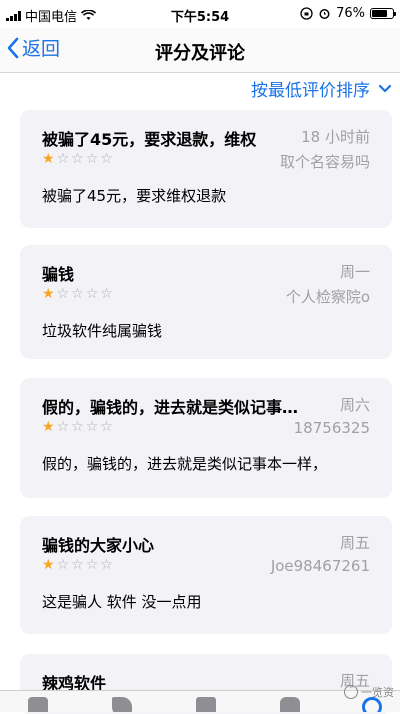  Describe the element at coordinates (385, 88) in the screenshot. I see `chevron-down-icon` at that location.